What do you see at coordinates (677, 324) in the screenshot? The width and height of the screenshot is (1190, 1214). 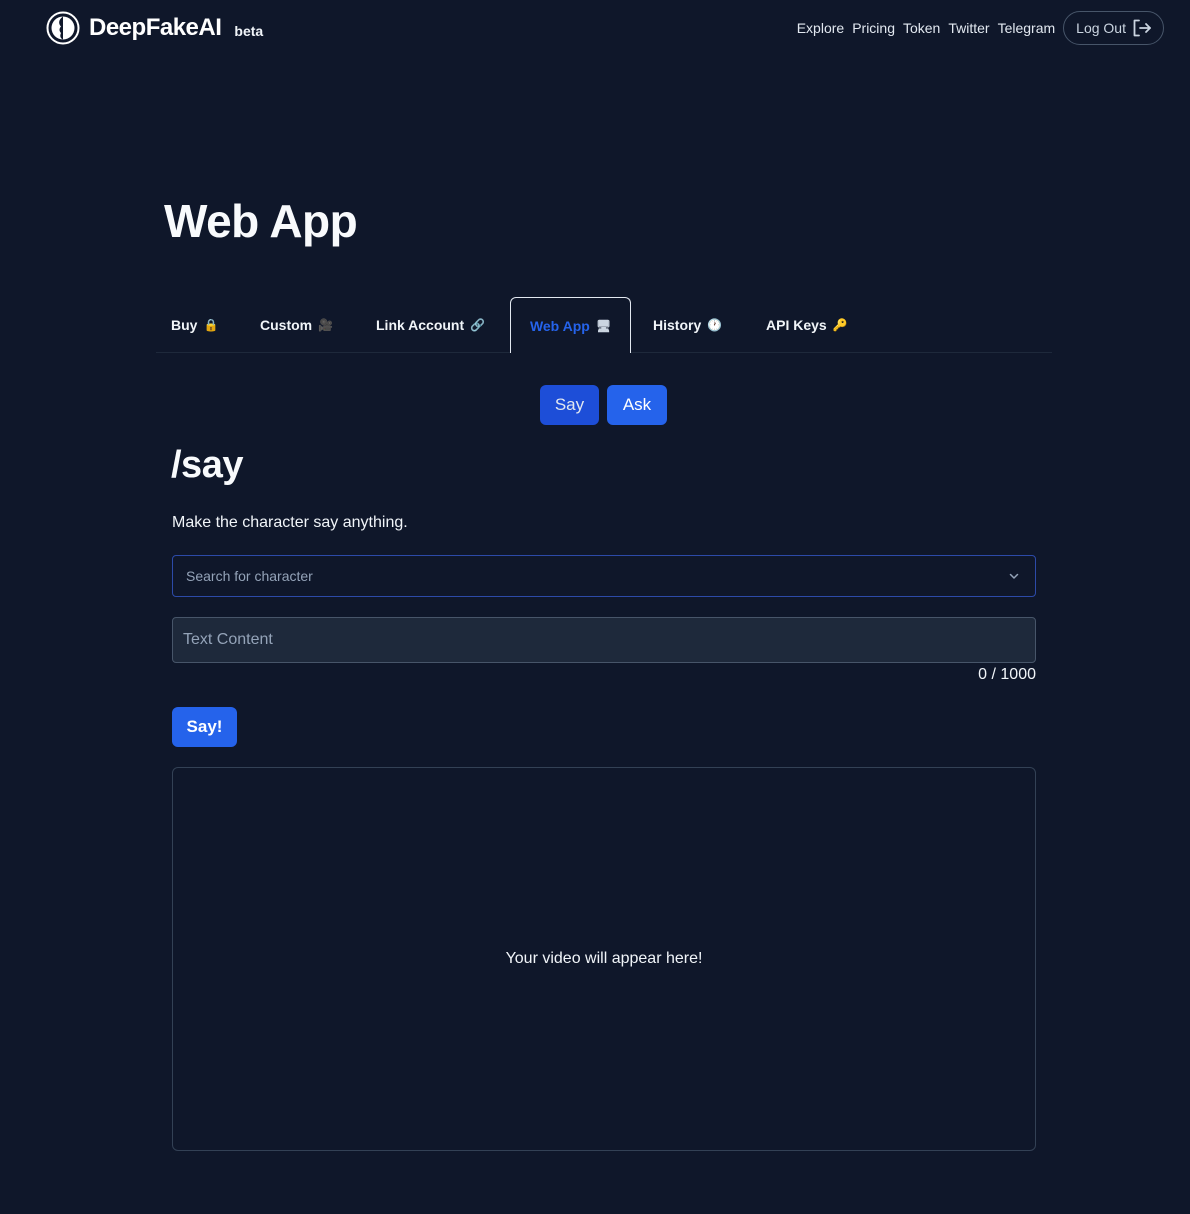 I see `tab-label: History` at bounding box center [677, 324].